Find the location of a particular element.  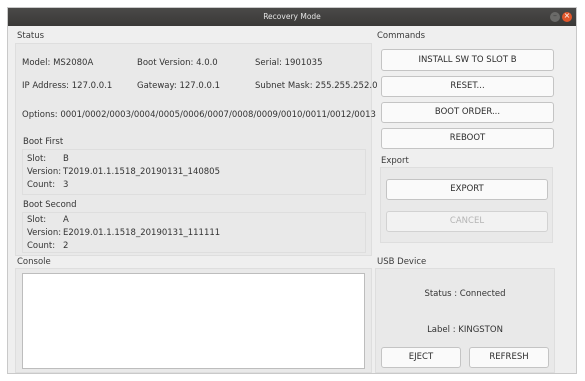

export-panel: EXPORT CANCEL is located at coordinates (466, 205).